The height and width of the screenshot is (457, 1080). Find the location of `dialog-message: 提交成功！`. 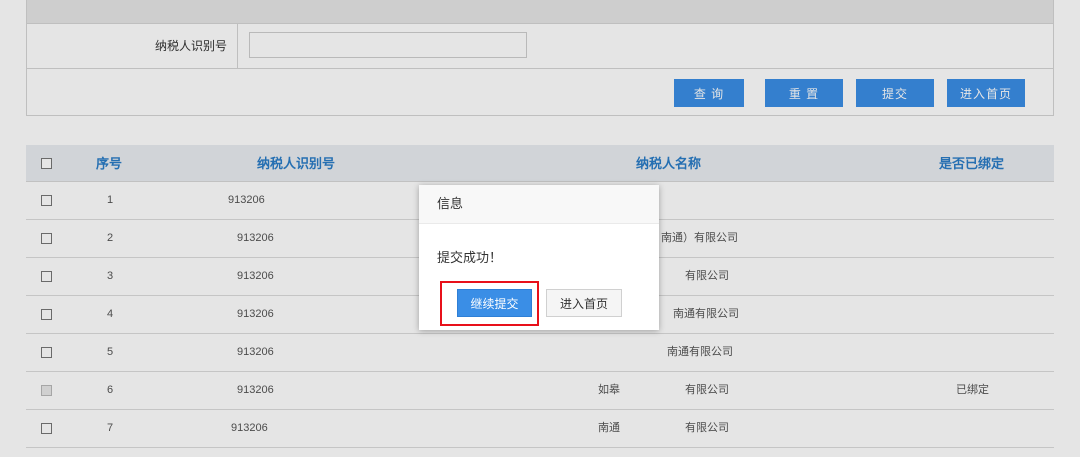

dialog-message: 提交成功！ is located at coordinates (470, 257).